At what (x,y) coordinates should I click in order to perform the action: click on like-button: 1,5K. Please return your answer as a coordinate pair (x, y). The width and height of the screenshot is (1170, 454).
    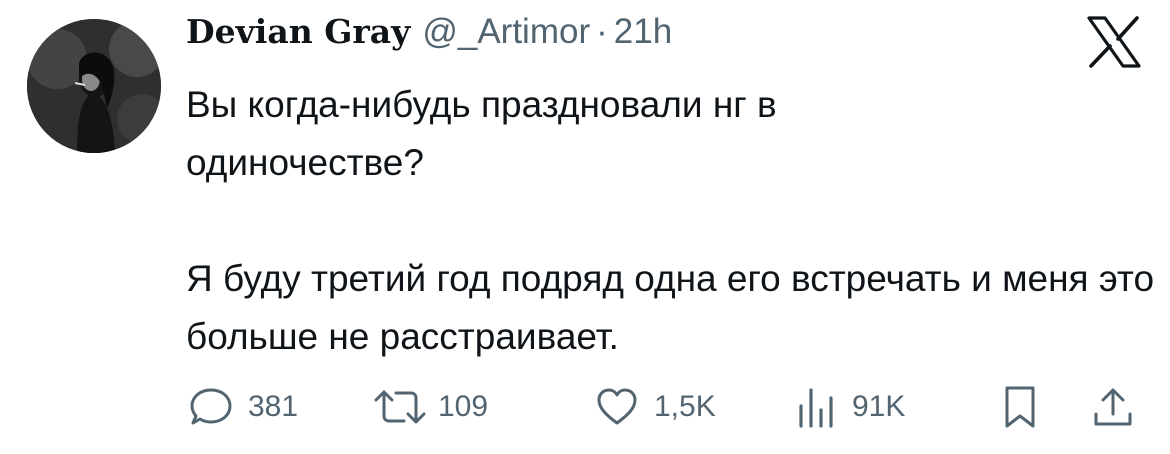
    Looking at the image, I should click on (655, 407).